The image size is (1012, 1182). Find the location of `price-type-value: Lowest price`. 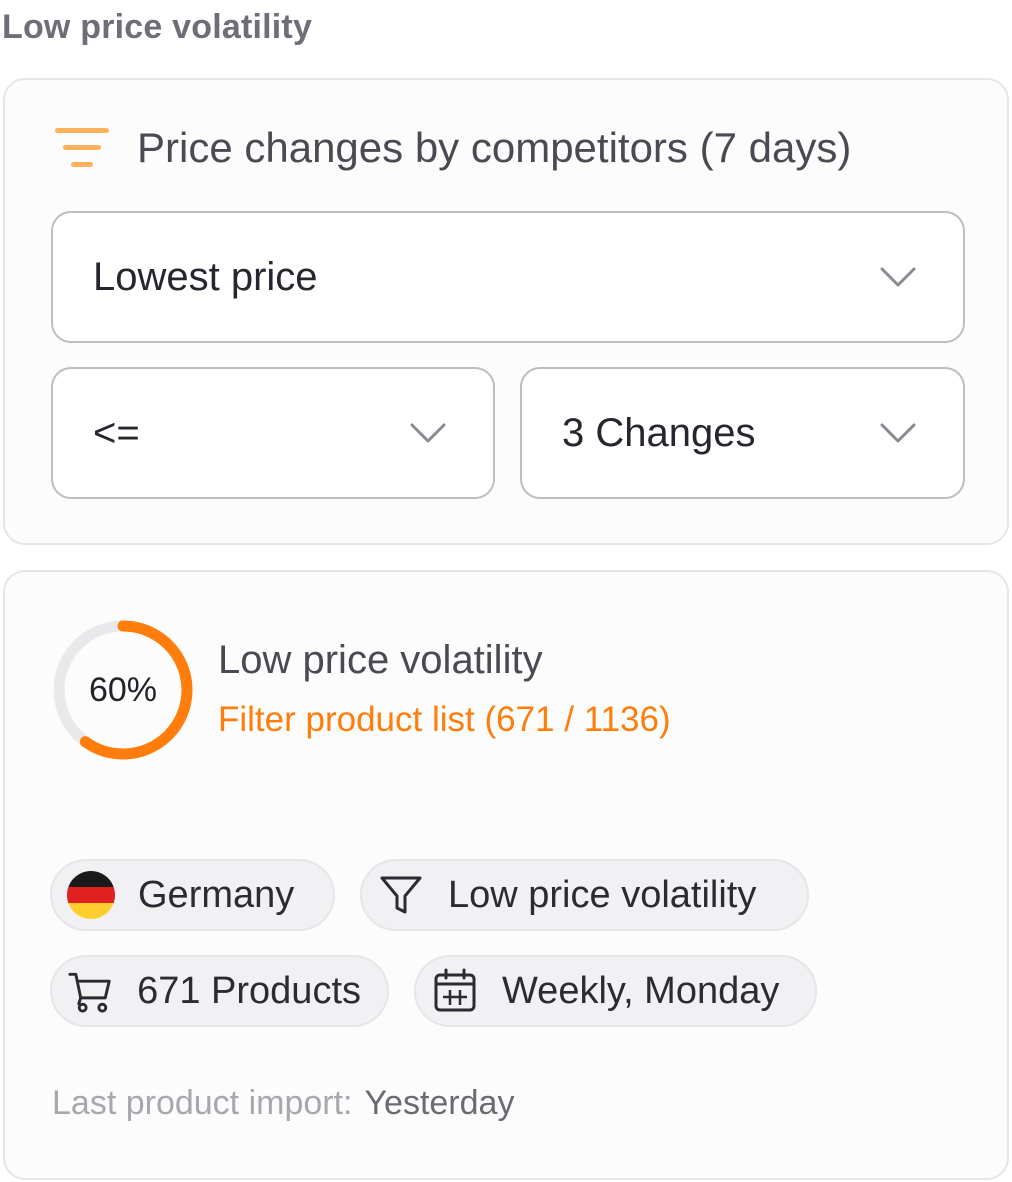

price-type-value: Lowest price is located at coordinates (205, 276).